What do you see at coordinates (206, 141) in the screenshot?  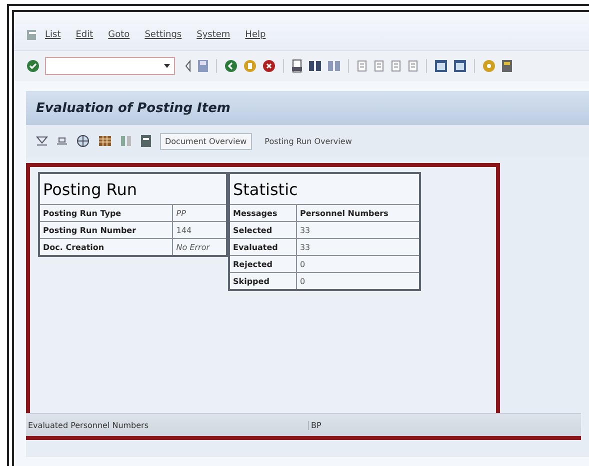 I see `toolbar-button: Document Overview` at bounding box center [206, 141].